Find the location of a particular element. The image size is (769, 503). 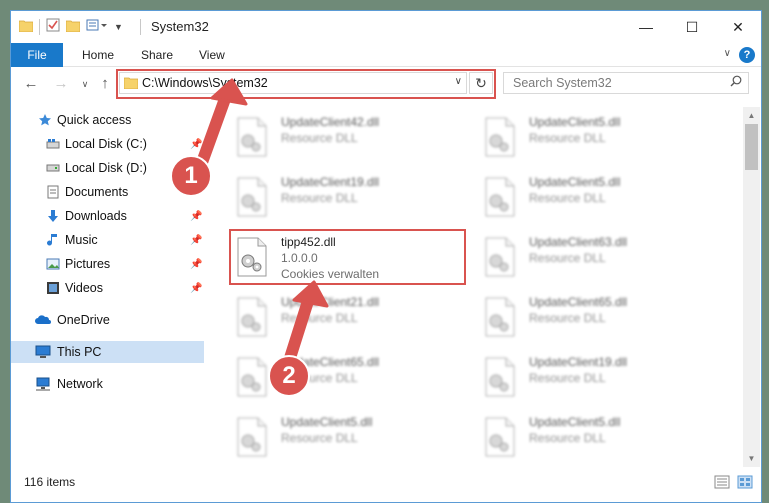

customize-toolbar-icon is located at coordinates (97, 26).